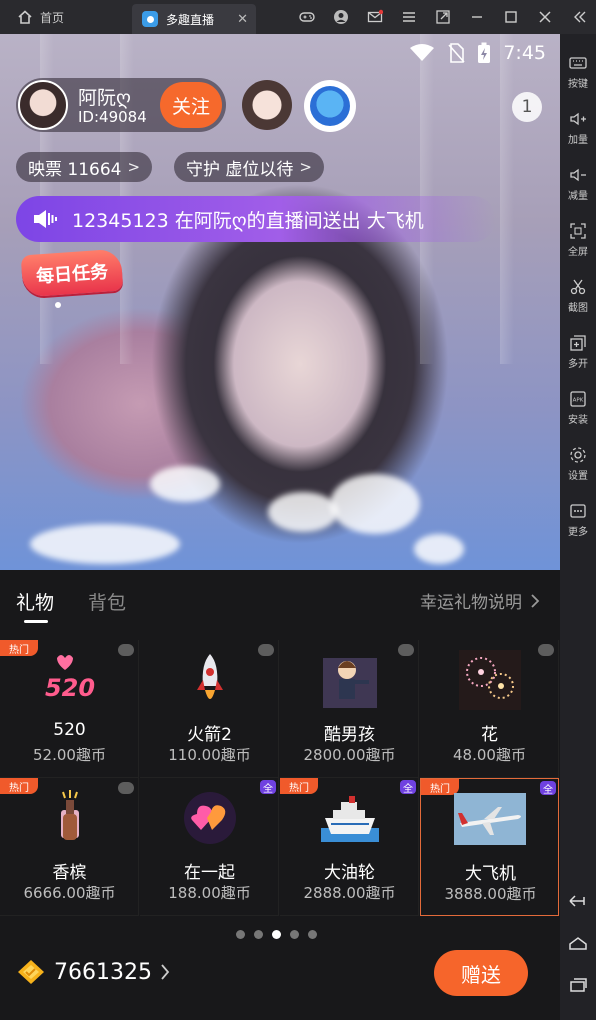  What do you see at coordinates (349, 893) in the screenshot?
I see `gift-price: 2888.00趣币` at bounding box center [349, 893].